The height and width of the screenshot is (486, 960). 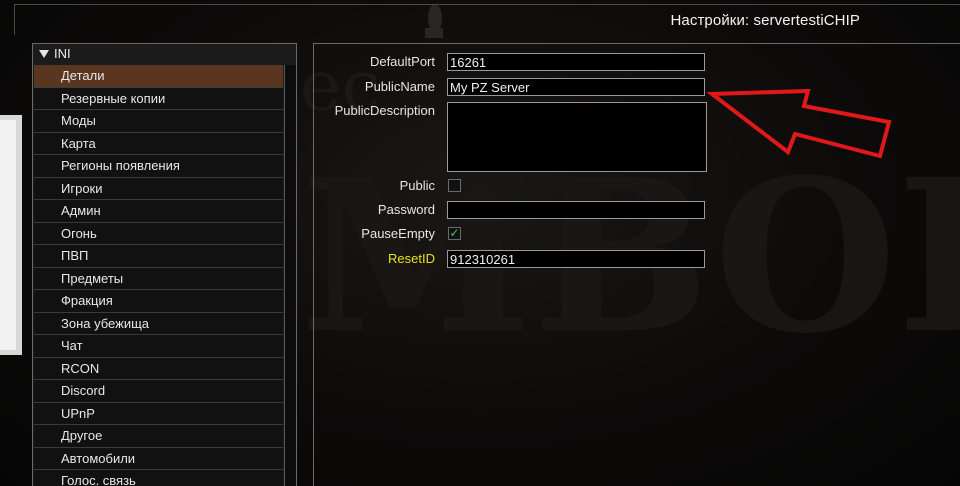 I want to click on public-name-label: PublicName, so click(x=399, y=86).